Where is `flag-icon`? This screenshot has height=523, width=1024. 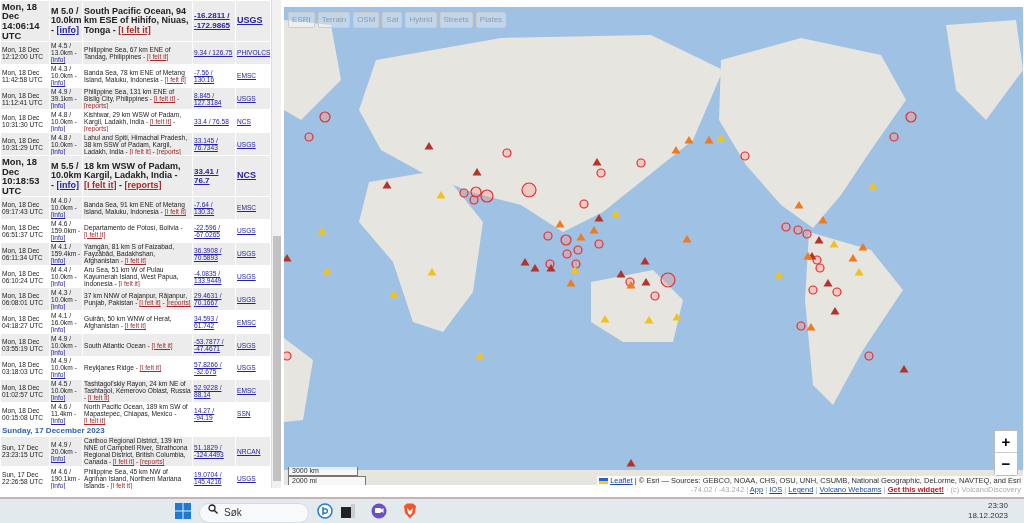 flag-icon is located at coordinates (604, 481).